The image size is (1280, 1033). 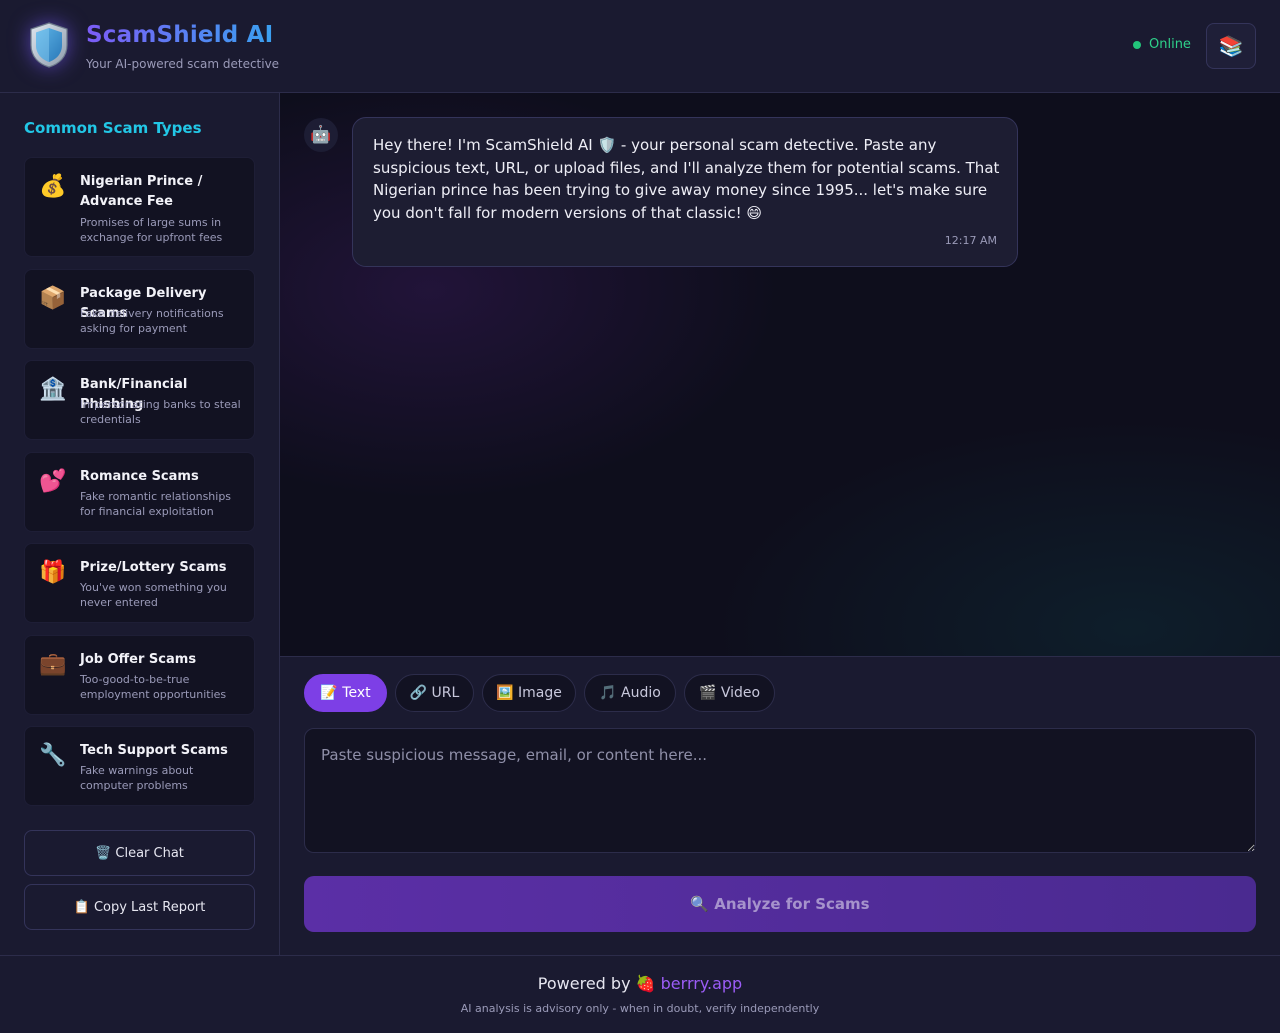 What do you see at coordinates (53, 298) in the screenshot?
I see `package-icon: 📦` at bounding box center [53, 298].